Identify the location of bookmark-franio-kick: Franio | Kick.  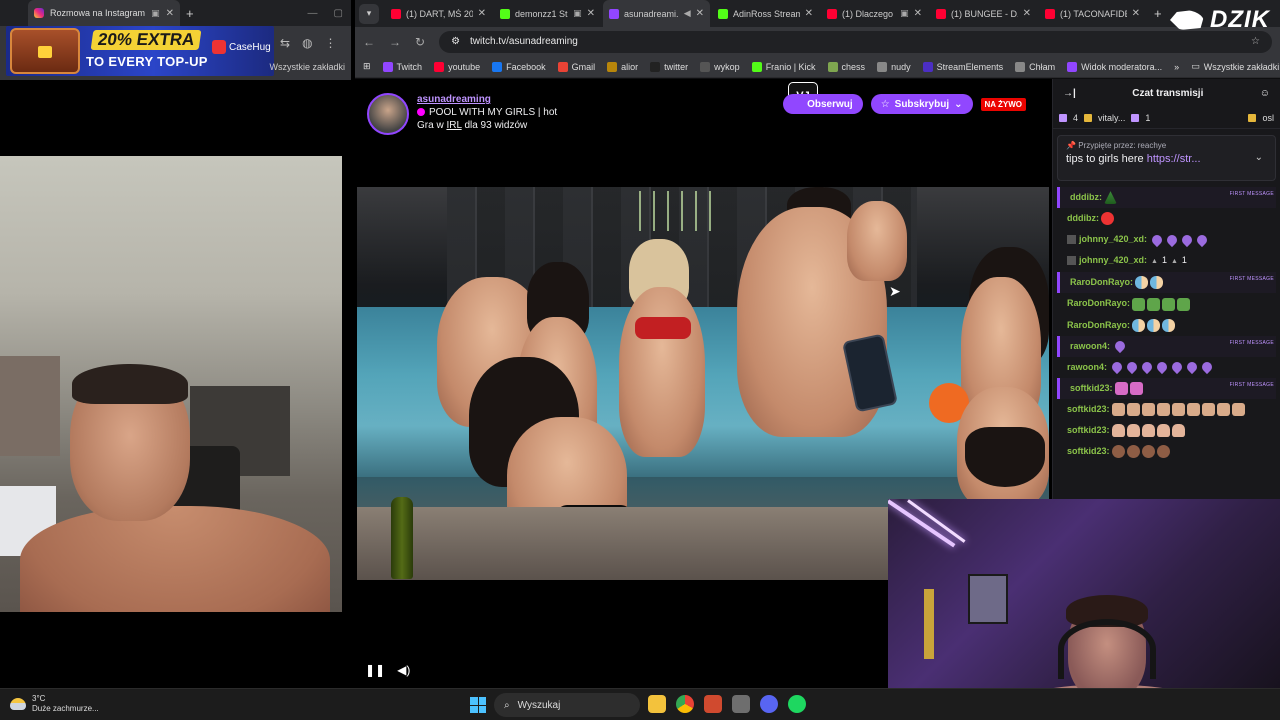
(783, 66).